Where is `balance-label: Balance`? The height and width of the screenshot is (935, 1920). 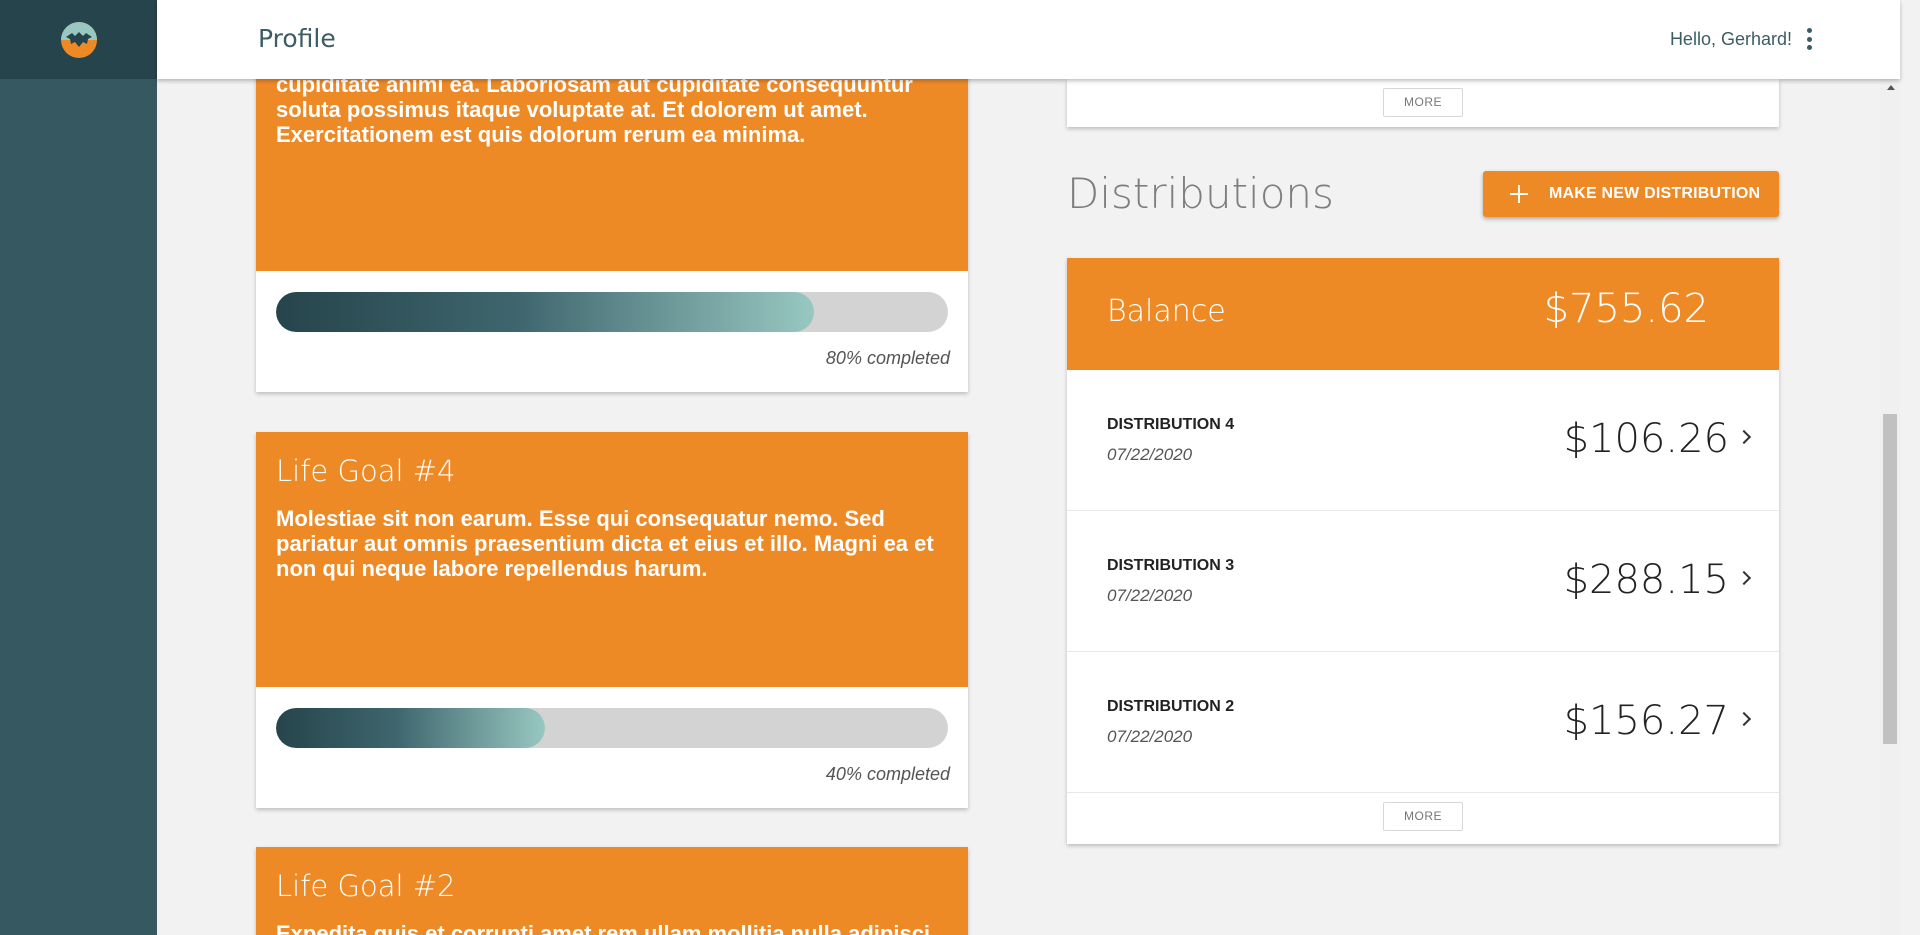 balance-label: Balance is located at coordinates (1166, 311).